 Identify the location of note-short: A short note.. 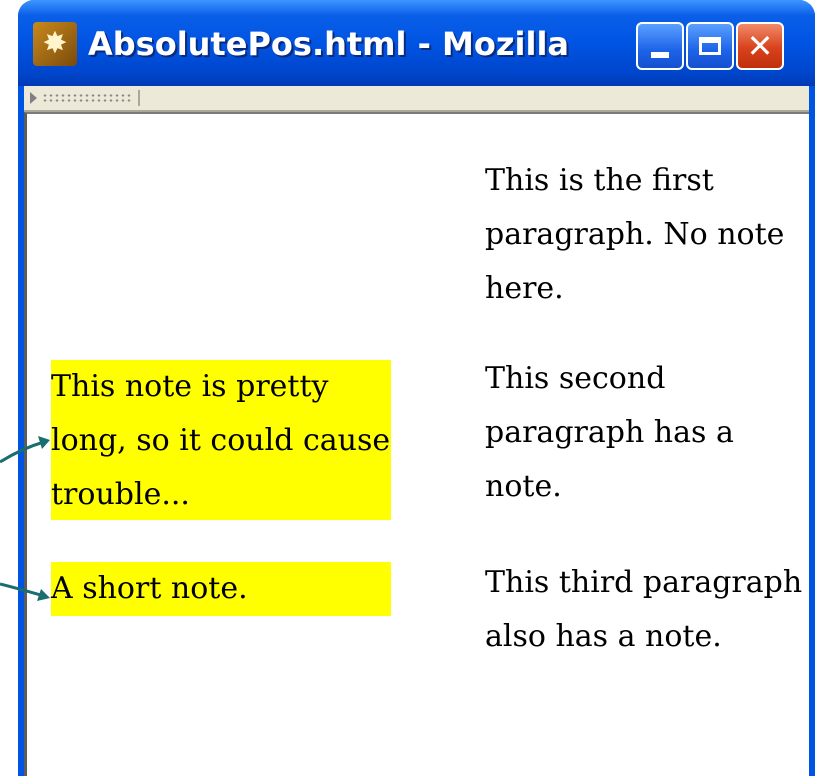
(221, 589).